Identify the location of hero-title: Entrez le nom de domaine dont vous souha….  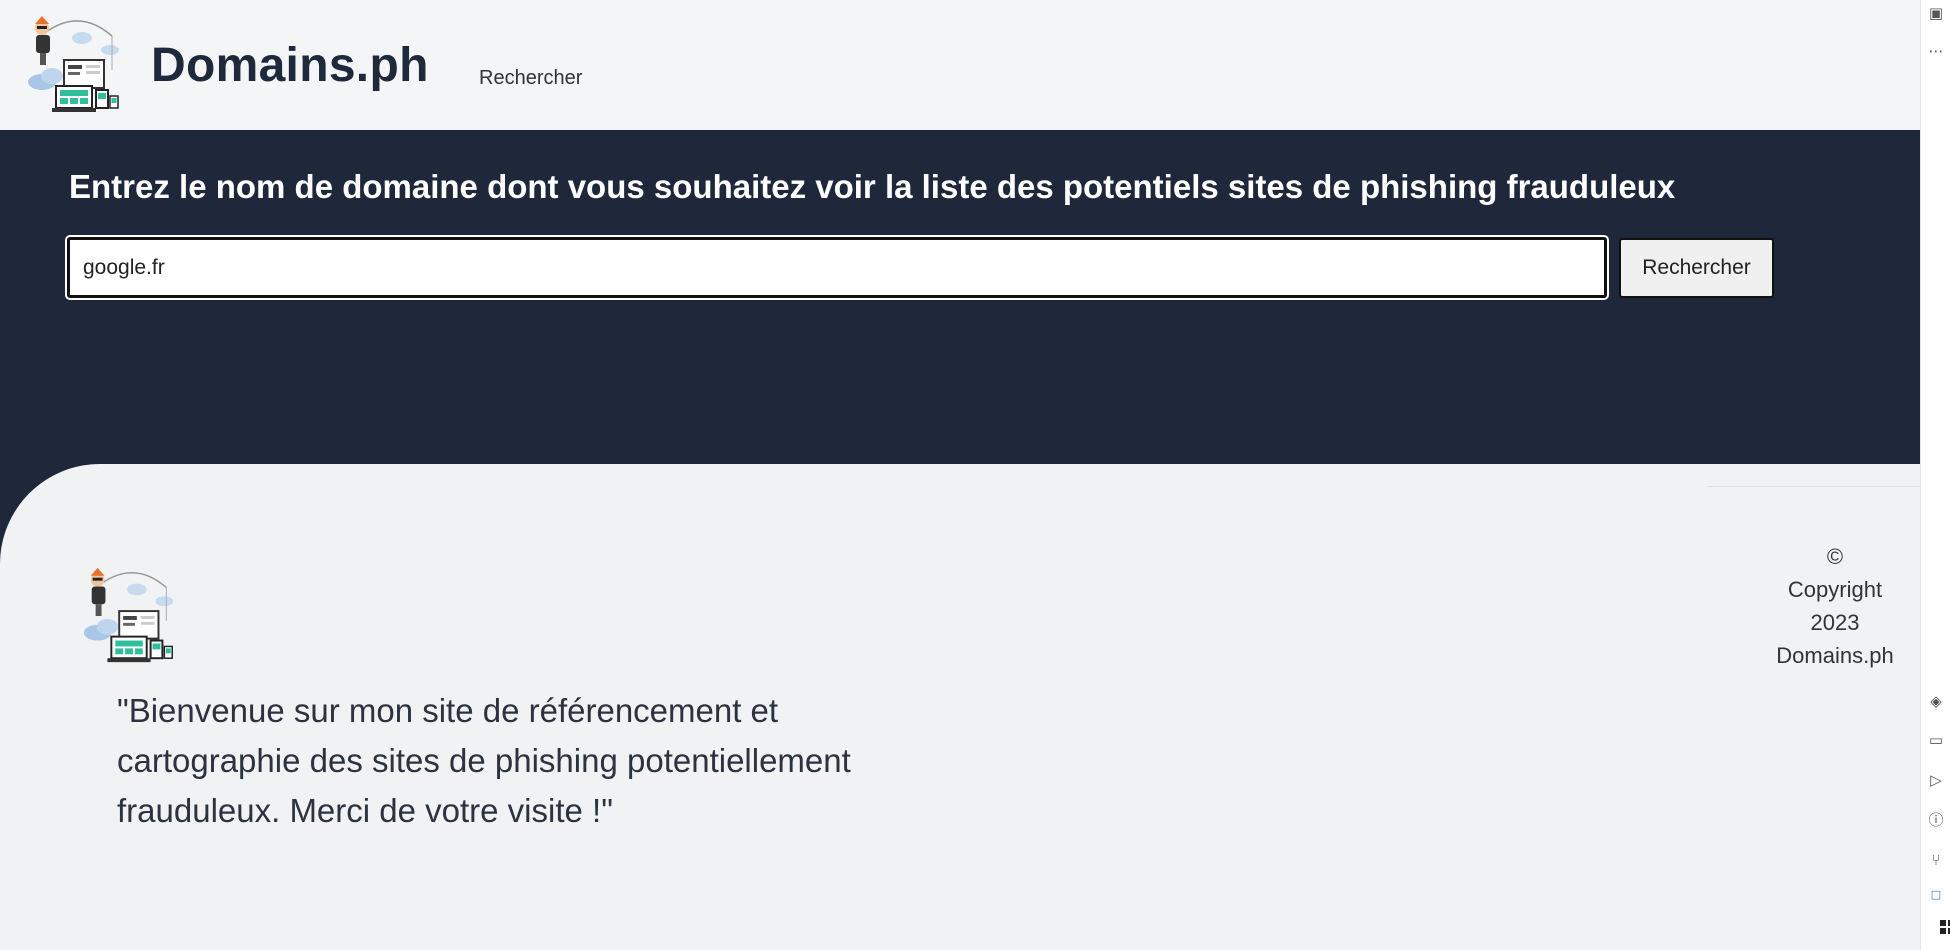
(872, 186).